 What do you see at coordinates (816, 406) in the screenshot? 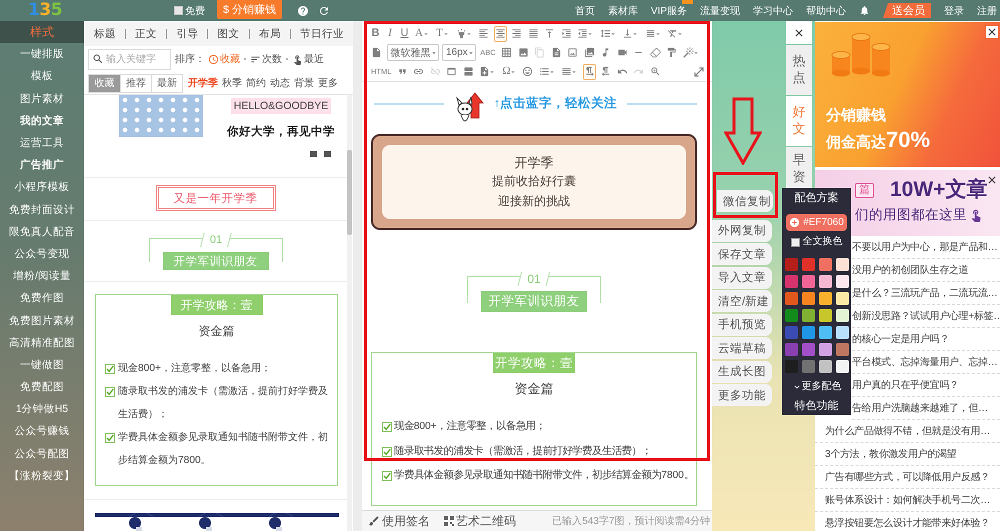
I see `features-link: 特色功能` at bounding box center [816, 406].